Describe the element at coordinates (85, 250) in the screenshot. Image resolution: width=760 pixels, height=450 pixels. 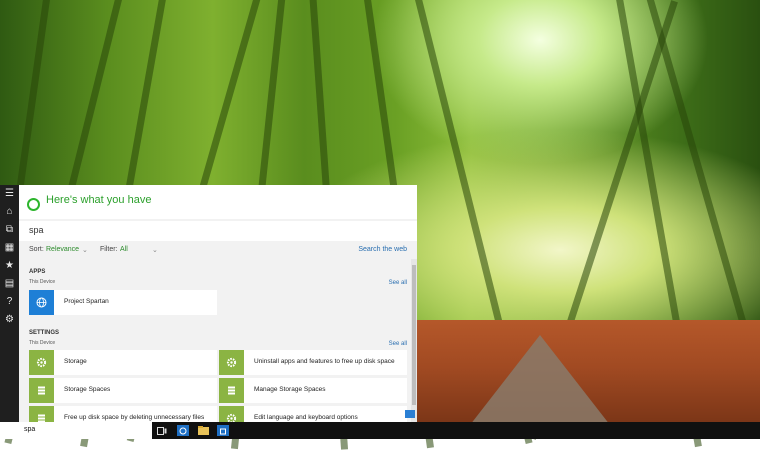
I see `sort-chevron-down-icon: ⌄` at that location.